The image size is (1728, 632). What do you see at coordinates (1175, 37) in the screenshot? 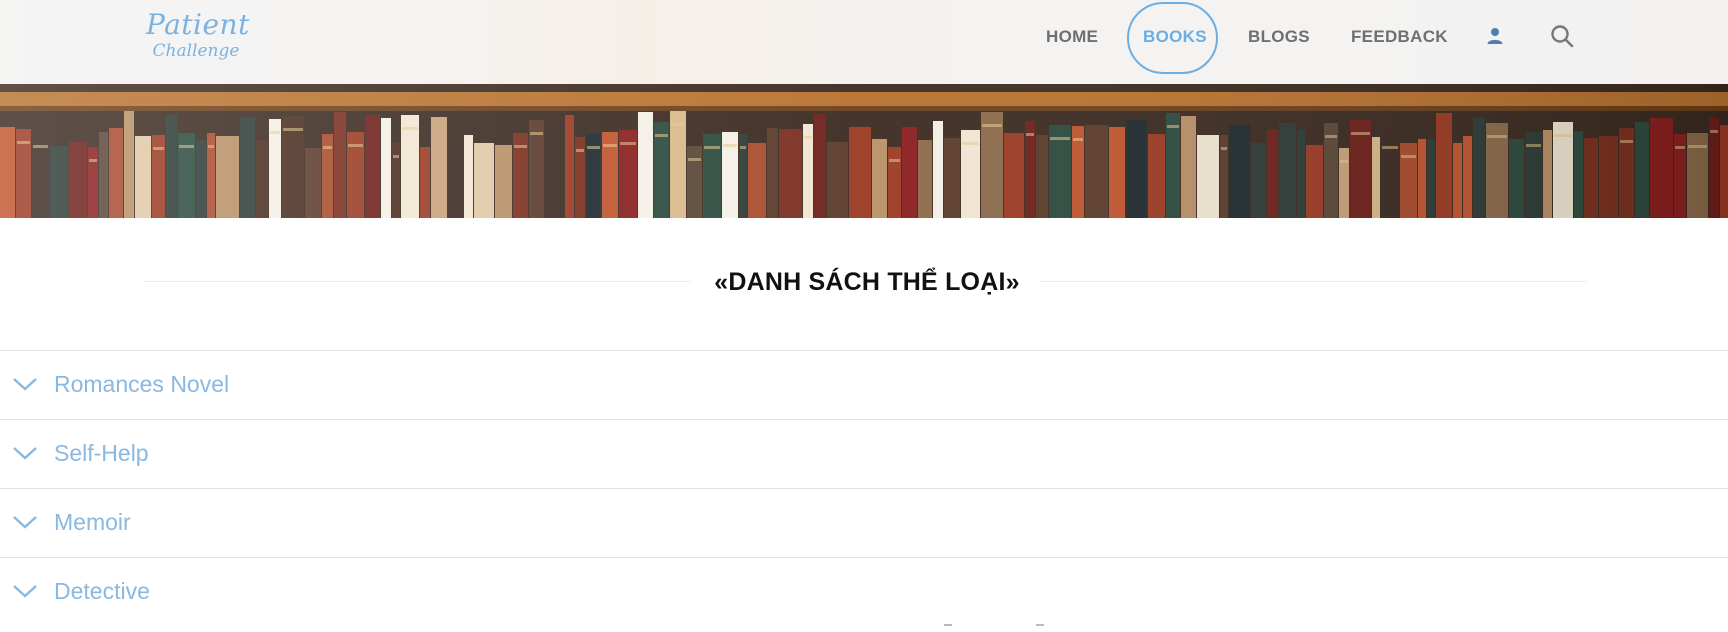
I see `nav-books-link: BOOKS` at bounding box center [1175, 37].